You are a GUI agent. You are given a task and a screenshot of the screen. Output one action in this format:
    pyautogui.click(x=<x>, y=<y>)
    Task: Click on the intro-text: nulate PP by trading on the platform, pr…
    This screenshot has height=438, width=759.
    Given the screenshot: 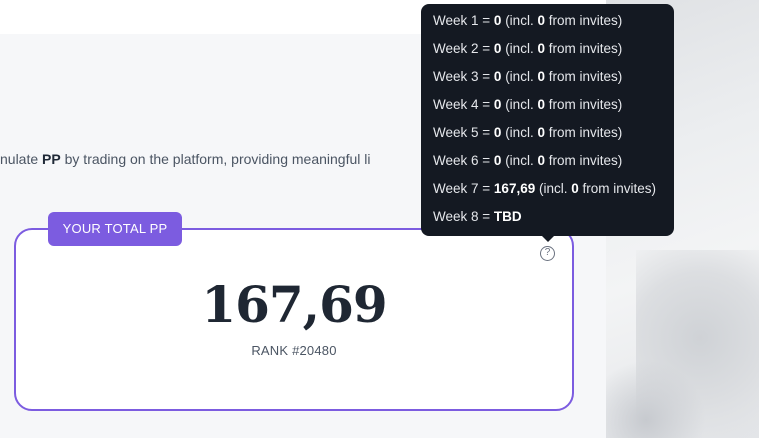 What is the action you would take?
    pyautogui.click(x=215, y=161)
    